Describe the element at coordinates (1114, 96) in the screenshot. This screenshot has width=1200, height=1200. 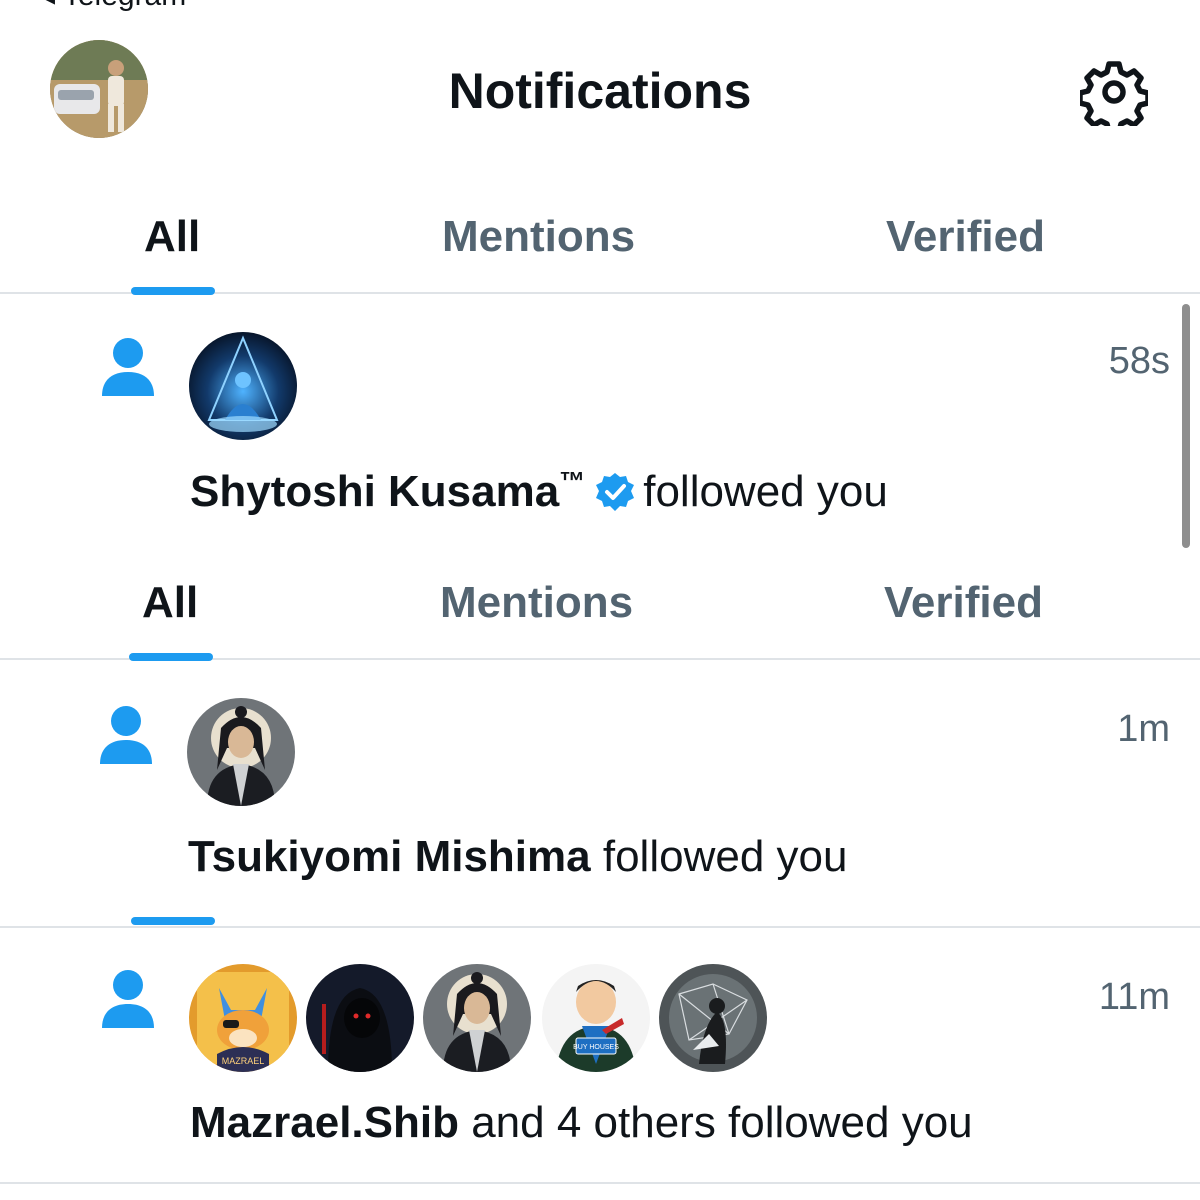
I see `gear-icon` at that location.